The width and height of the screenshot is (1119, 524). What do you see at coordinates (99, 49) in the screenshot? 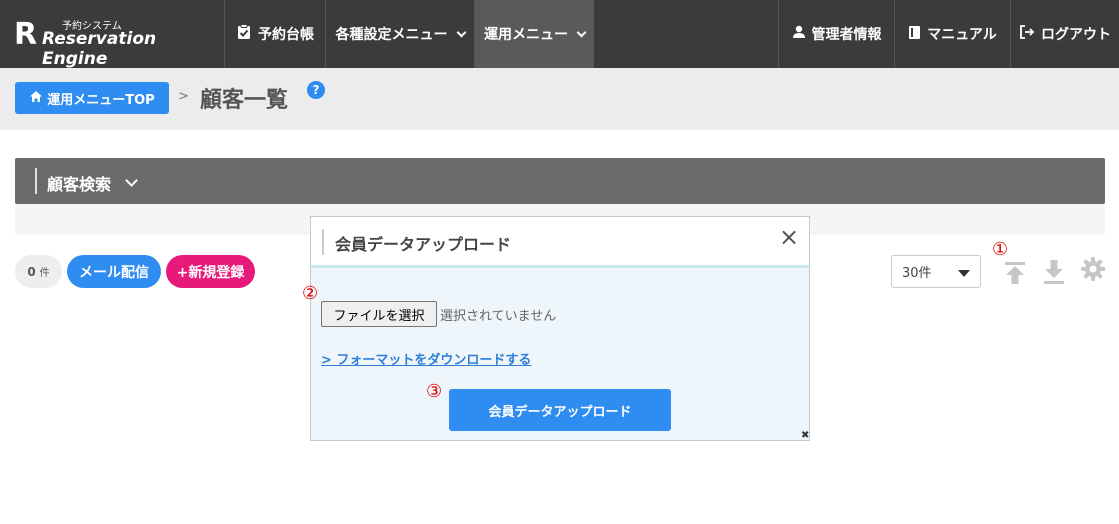
I see `logo-name: Reservation Engine` at bounding box center [99, 49].